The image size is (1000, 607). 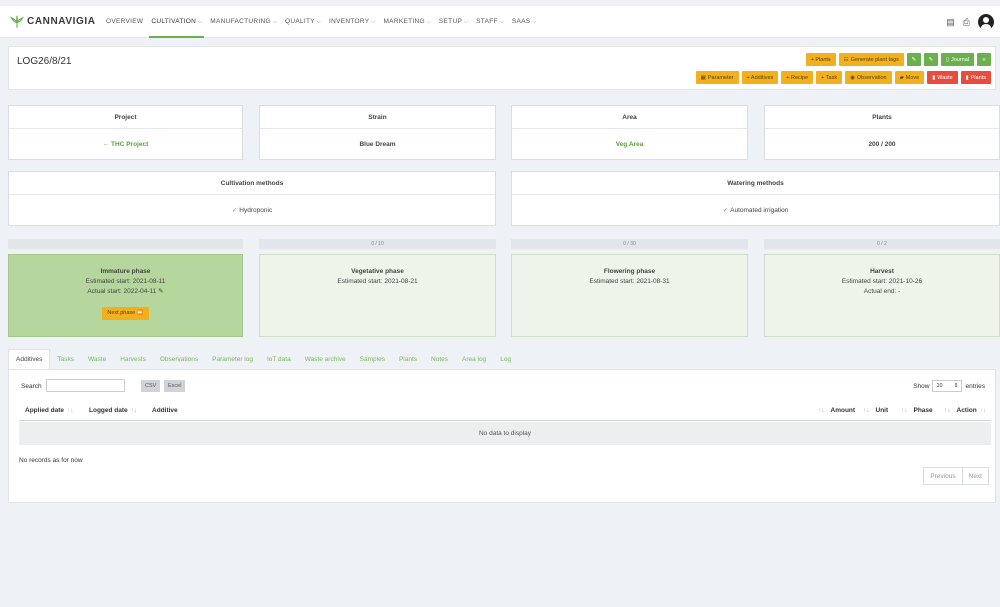 I want to click on watering-methods-card: Watering methods ✓ Automated irrigation, so click(x=755, y=198).